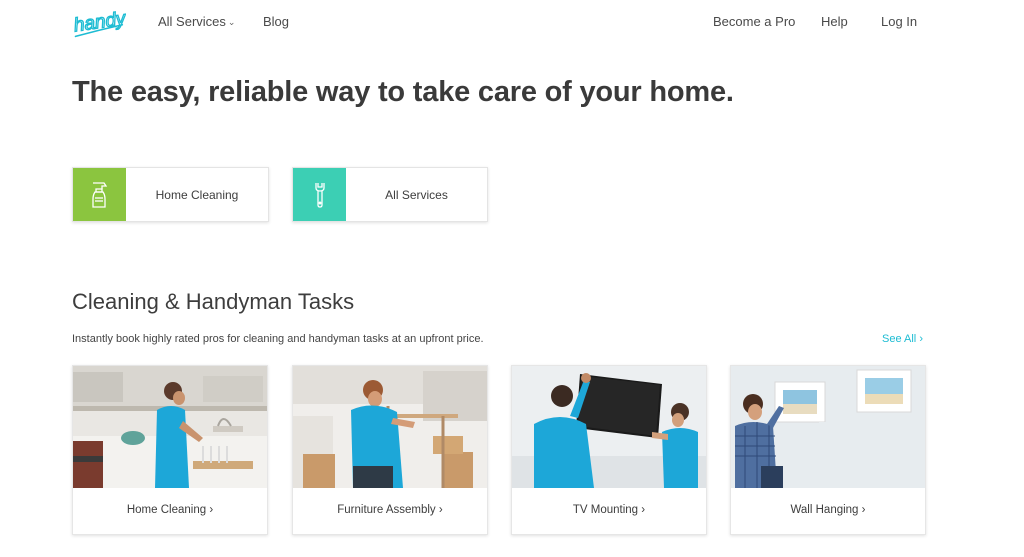 The image size is (1024, 557). Describe the element at coordinates (319, 194) in the screenshot. I see `wrench-icon` at that location.